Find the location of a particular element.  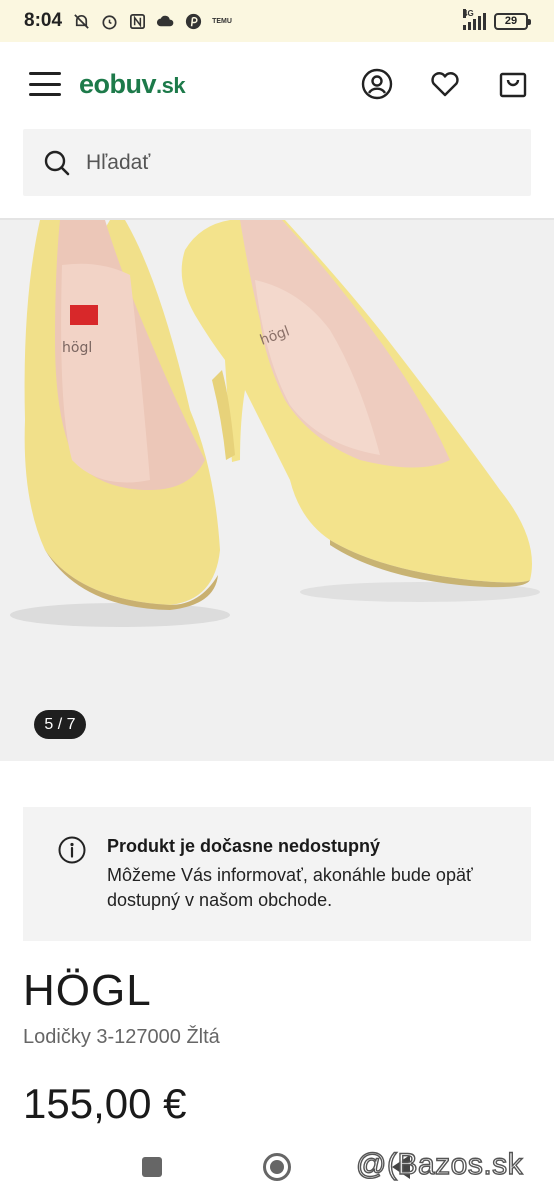

product-price: 155,00 € is located at coordinates (105, 1103).